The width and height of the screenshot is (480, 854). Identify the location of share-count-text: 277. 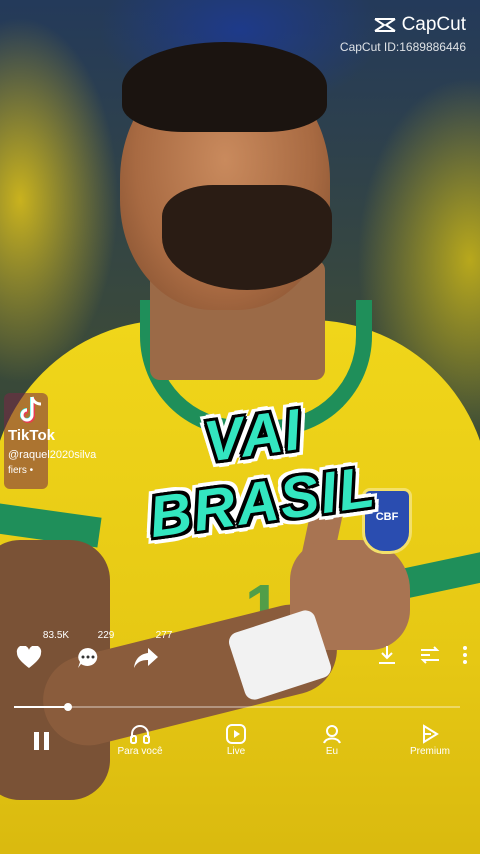
(164, 635).